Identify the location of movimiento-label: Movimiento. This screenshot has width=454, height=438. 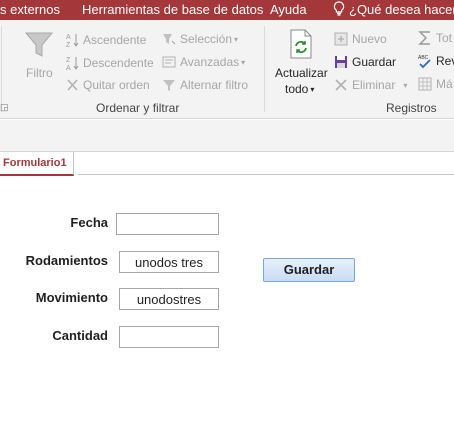
(71, 297).